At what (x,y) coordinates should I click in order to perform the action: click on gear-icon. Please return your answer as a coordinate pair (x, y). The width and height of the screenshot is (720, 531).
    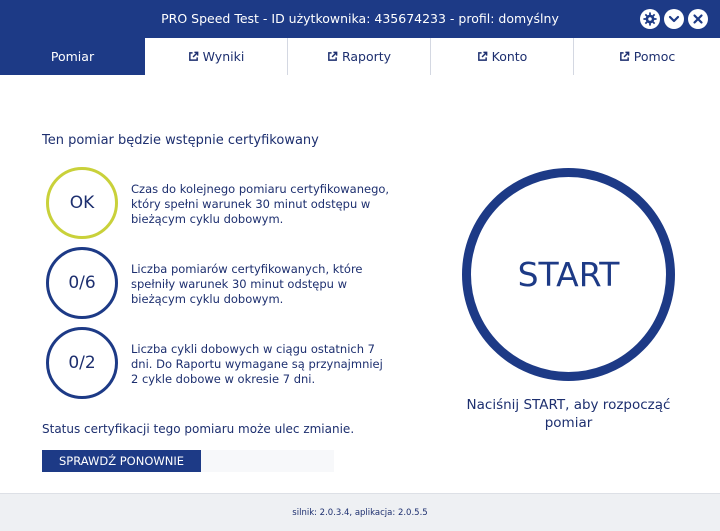
    Looking at the image, I should click on (650, 19).